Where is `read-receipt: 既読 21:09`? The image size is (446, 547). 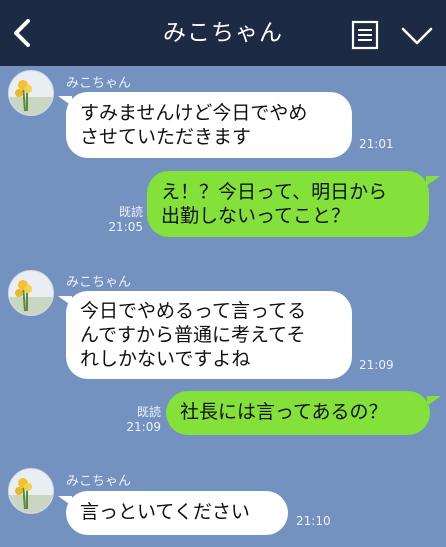 read-receipt: 既読 21:09 is located at coordinates (143, 420).